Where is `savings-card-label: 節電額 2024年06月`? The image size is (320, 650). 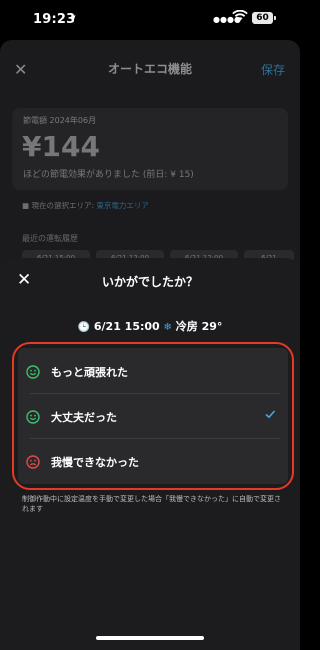
savings-card-label: 節電額 2024年06月 is located at coordinates (60, 120).